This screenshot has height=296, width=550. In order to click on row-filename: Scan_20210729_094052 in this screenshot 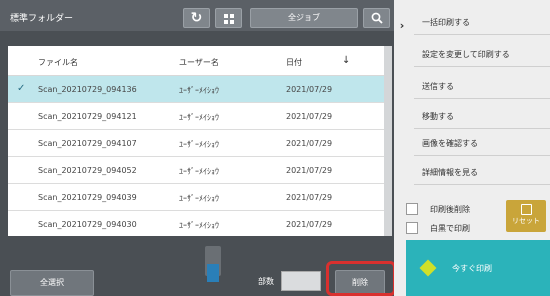, I will do `click(87, 170)`.